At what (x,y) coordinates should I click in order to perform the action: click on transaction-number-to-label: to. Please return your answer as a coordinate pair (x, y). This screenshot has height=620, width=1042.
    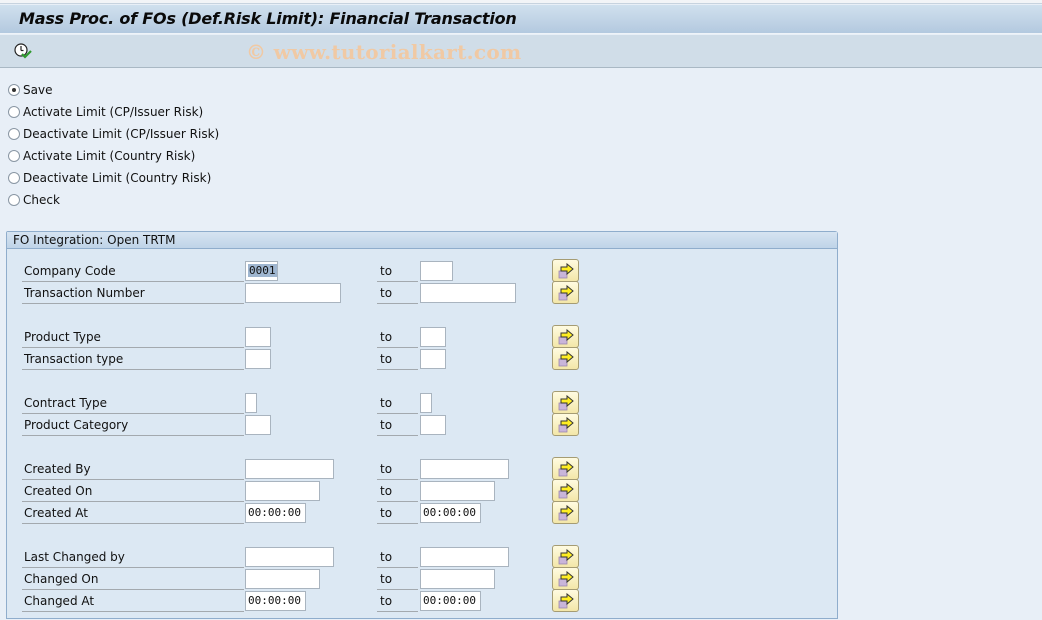
    Looking at the image, I should click on (397, 293).